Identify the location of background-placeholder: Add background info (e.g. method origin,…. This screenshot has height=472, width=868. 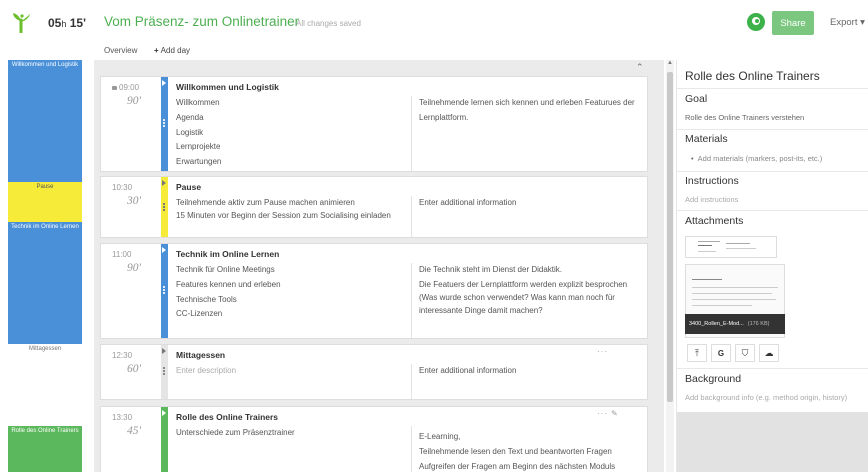
(766, 397).